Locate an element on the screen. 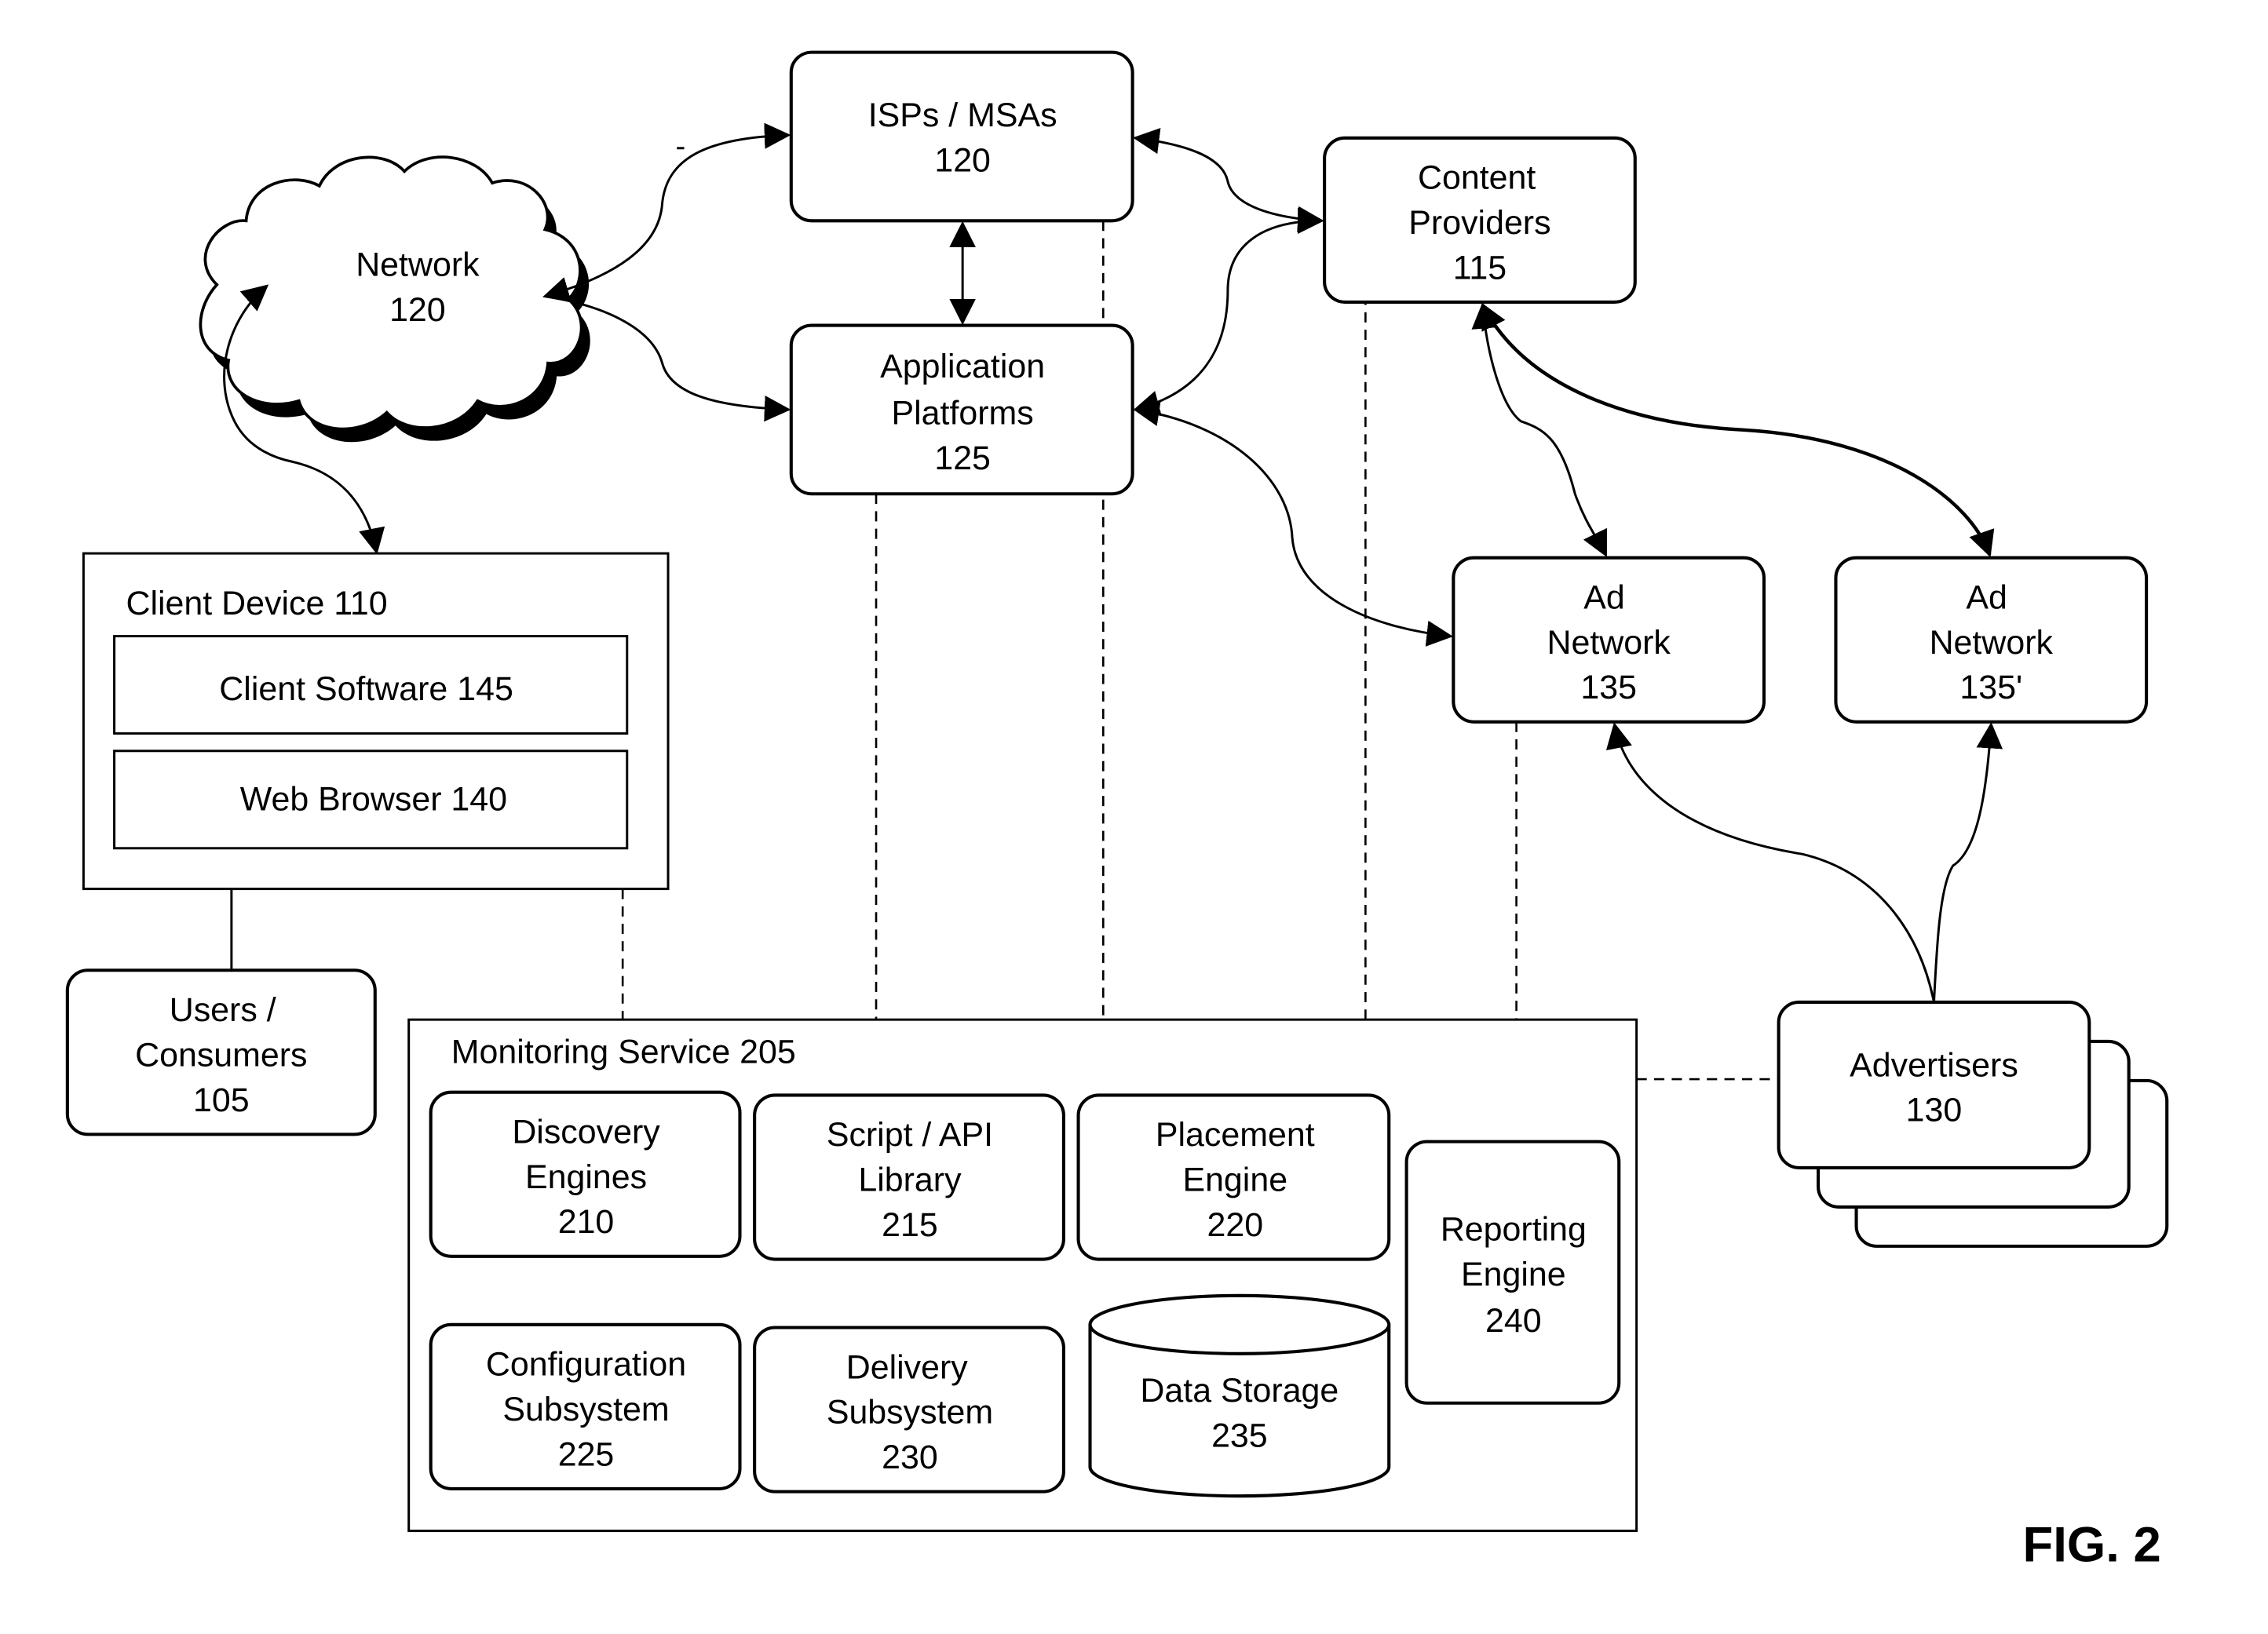  content-providers-node: Content Providers 115 is located at coordinates (1480, 220).